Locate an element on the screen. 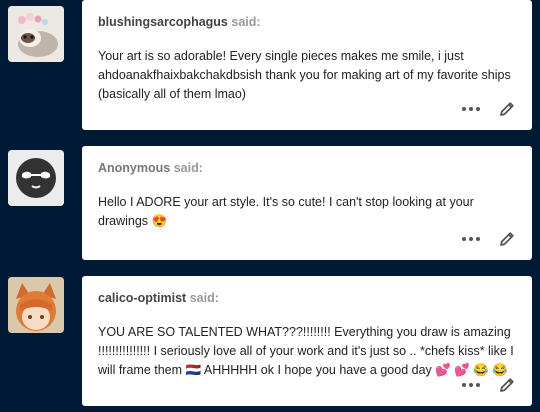  ask-header: calico-optimist said: is located at coordinates (306, 298).